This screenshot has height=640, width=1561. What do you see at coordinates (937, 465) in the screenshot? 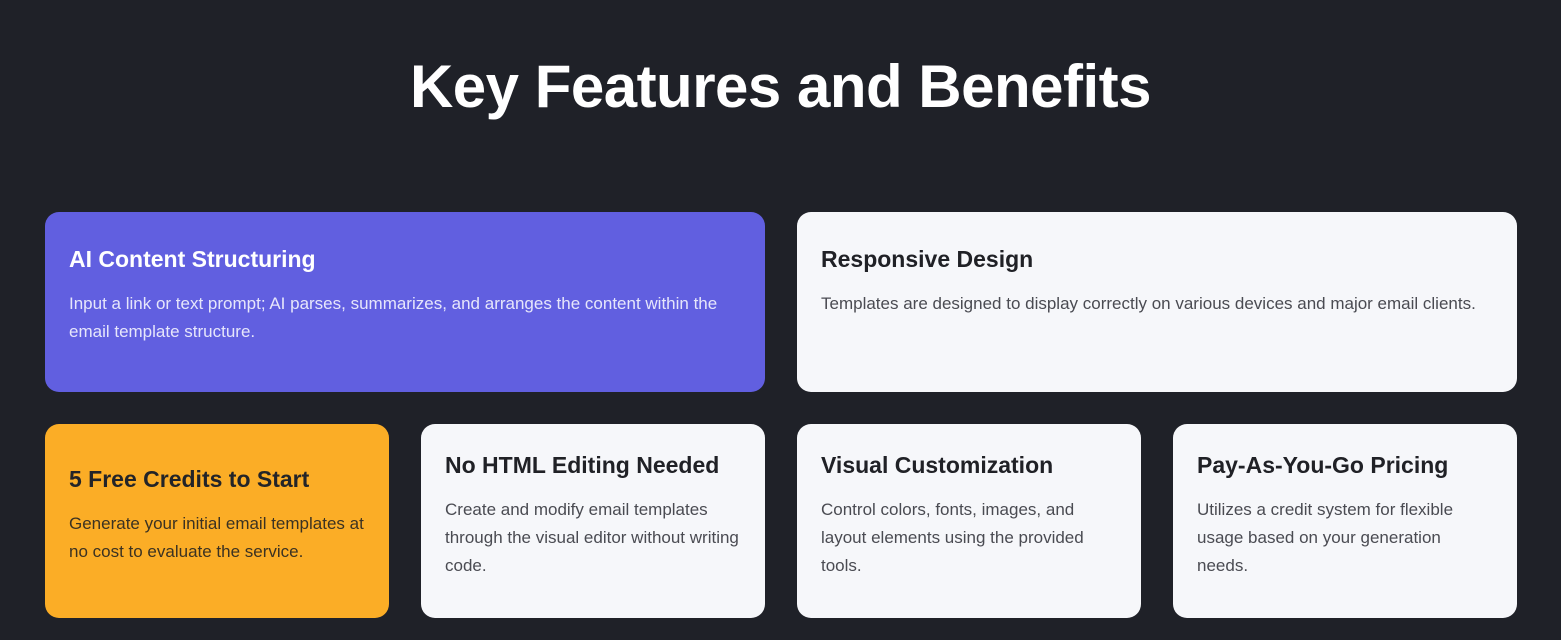
I see `feature-card-title: Visual Customization` at bounding box center [937, 465].